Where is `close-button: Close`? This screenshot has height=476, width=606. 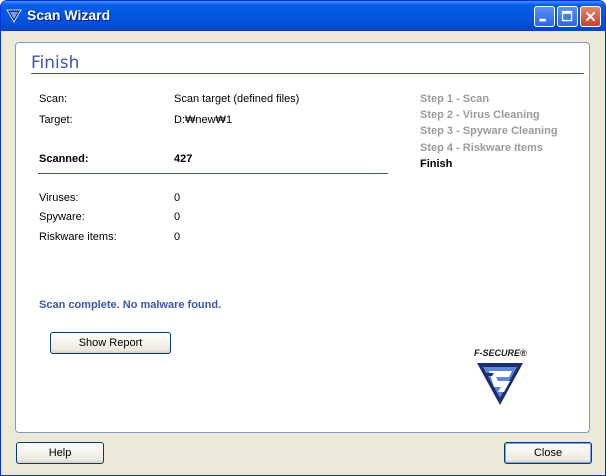 close-button: Close is located at coordinates (548, 453).